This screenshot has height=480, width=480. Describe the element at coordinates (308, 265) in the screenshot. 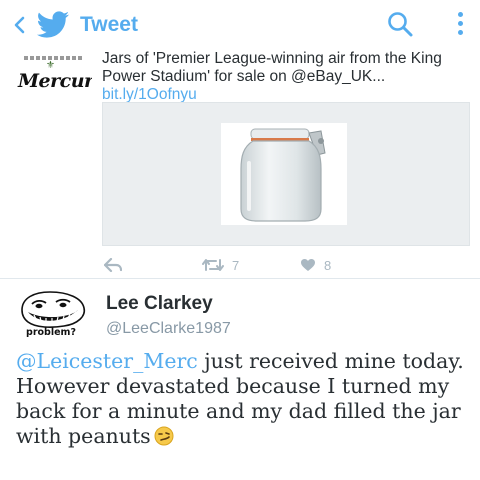

I see `heart-icon` at that location.